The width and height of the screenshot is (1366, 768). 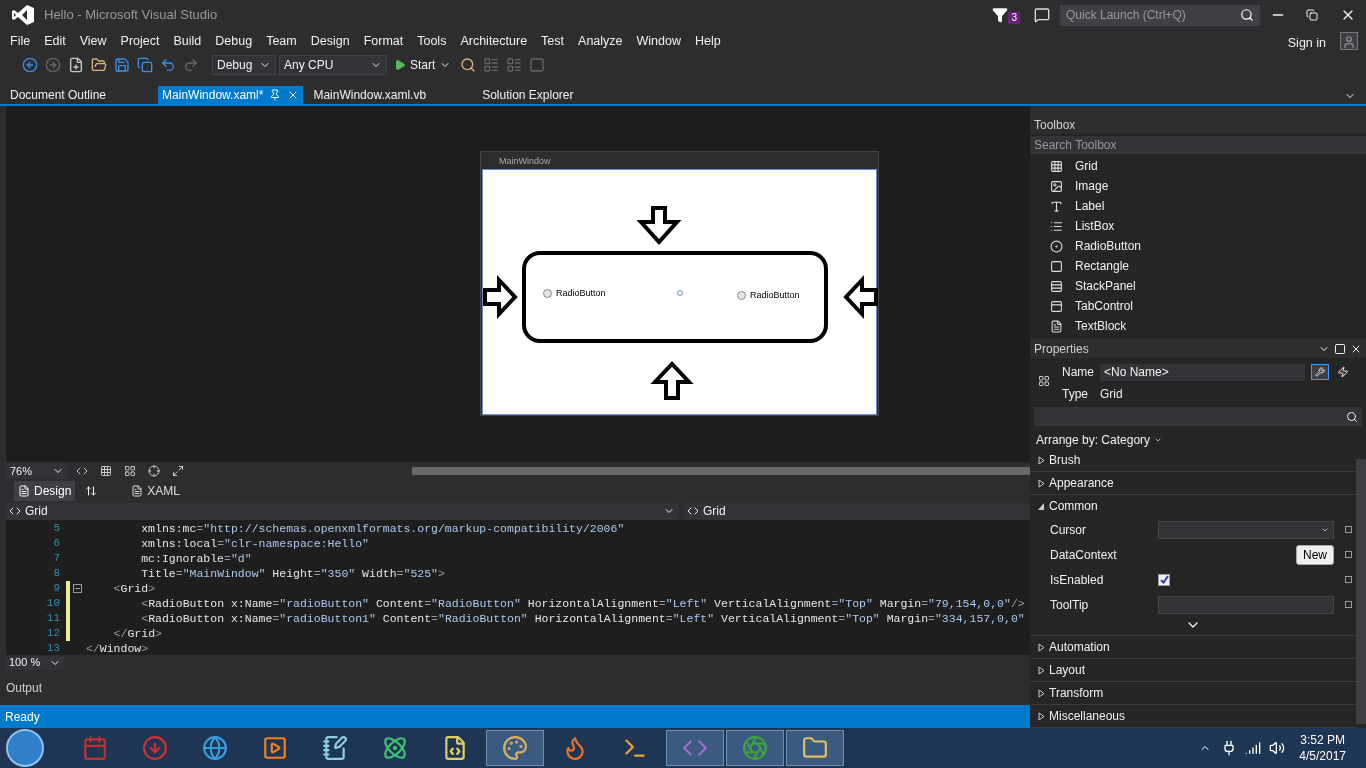 What do you see at coordinates (1086, 166) in the screenshot?
I see `toolbox-item: Grid` at bounding box center [1086, 166].